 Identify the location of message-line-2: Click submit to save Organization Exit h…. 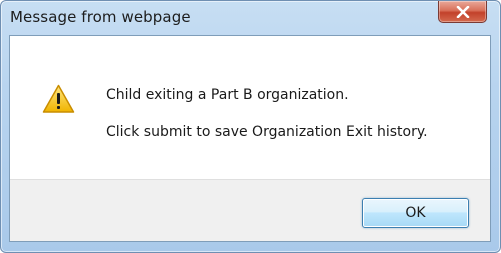
(267, 132).